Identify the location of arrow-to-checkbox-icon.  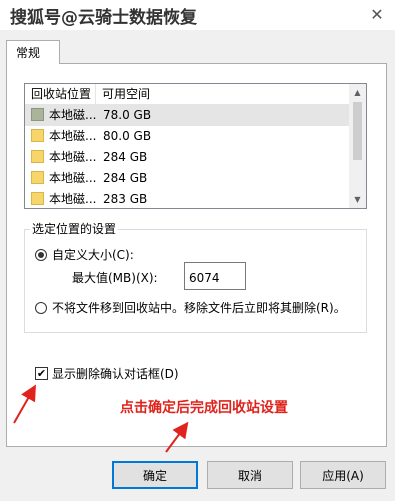
(24, 404).